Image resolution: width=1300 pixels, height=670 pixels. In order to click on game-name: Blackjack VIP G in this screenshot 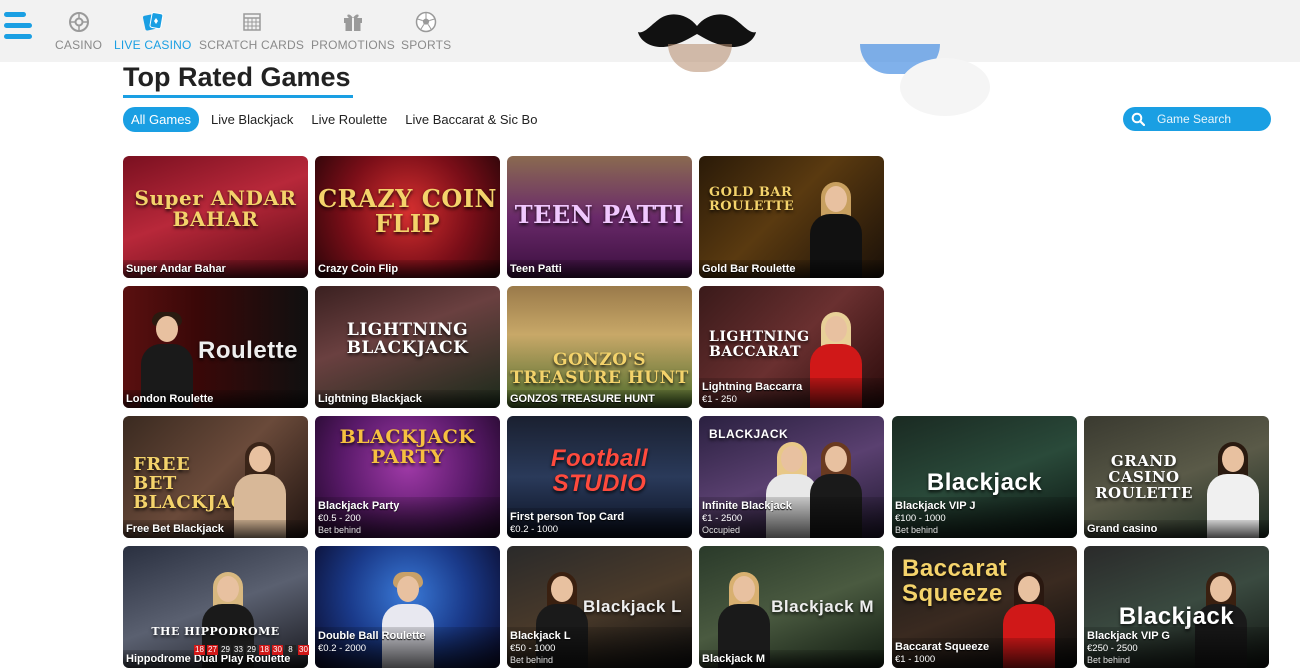, I will do `click(1128, 636)`.